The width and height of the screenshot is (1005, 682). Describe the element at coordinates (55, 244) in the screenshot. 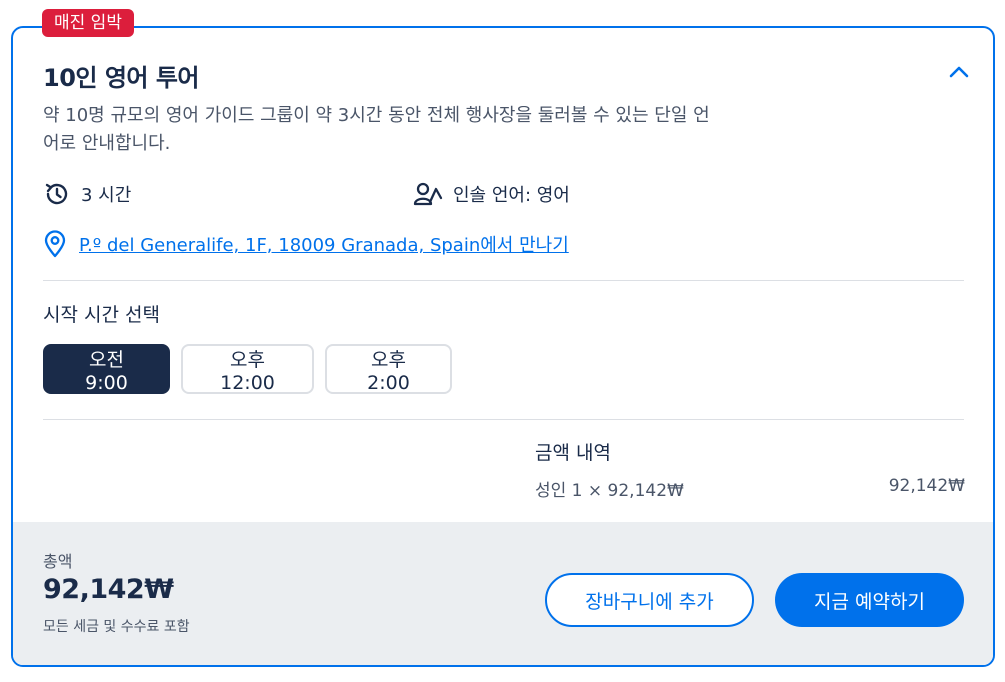

I see `location-pin-icon` at that location.